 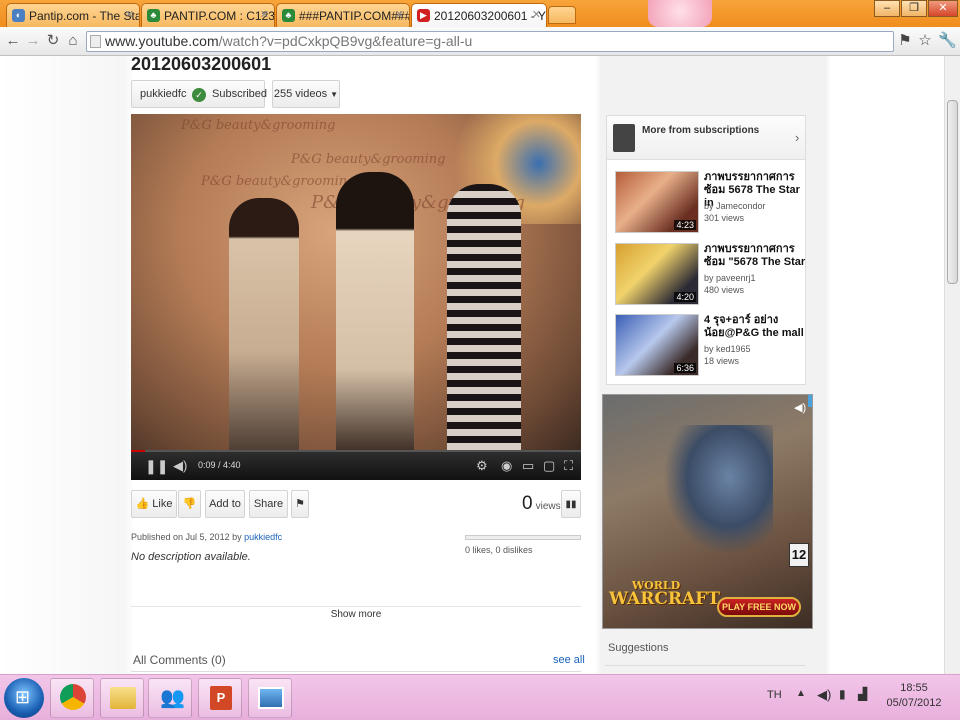 What do you see at coordinates (842, 694) in the screenshot?
I see `battery-icon: ▮` at bounding box center [842, 694].